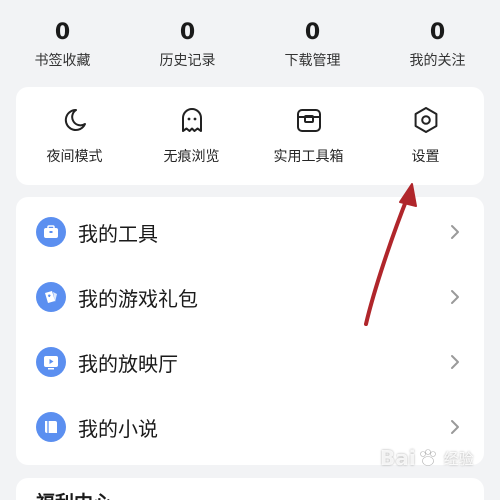  I want to click on welfare-center-label: 福利中心, so click(74, 494).